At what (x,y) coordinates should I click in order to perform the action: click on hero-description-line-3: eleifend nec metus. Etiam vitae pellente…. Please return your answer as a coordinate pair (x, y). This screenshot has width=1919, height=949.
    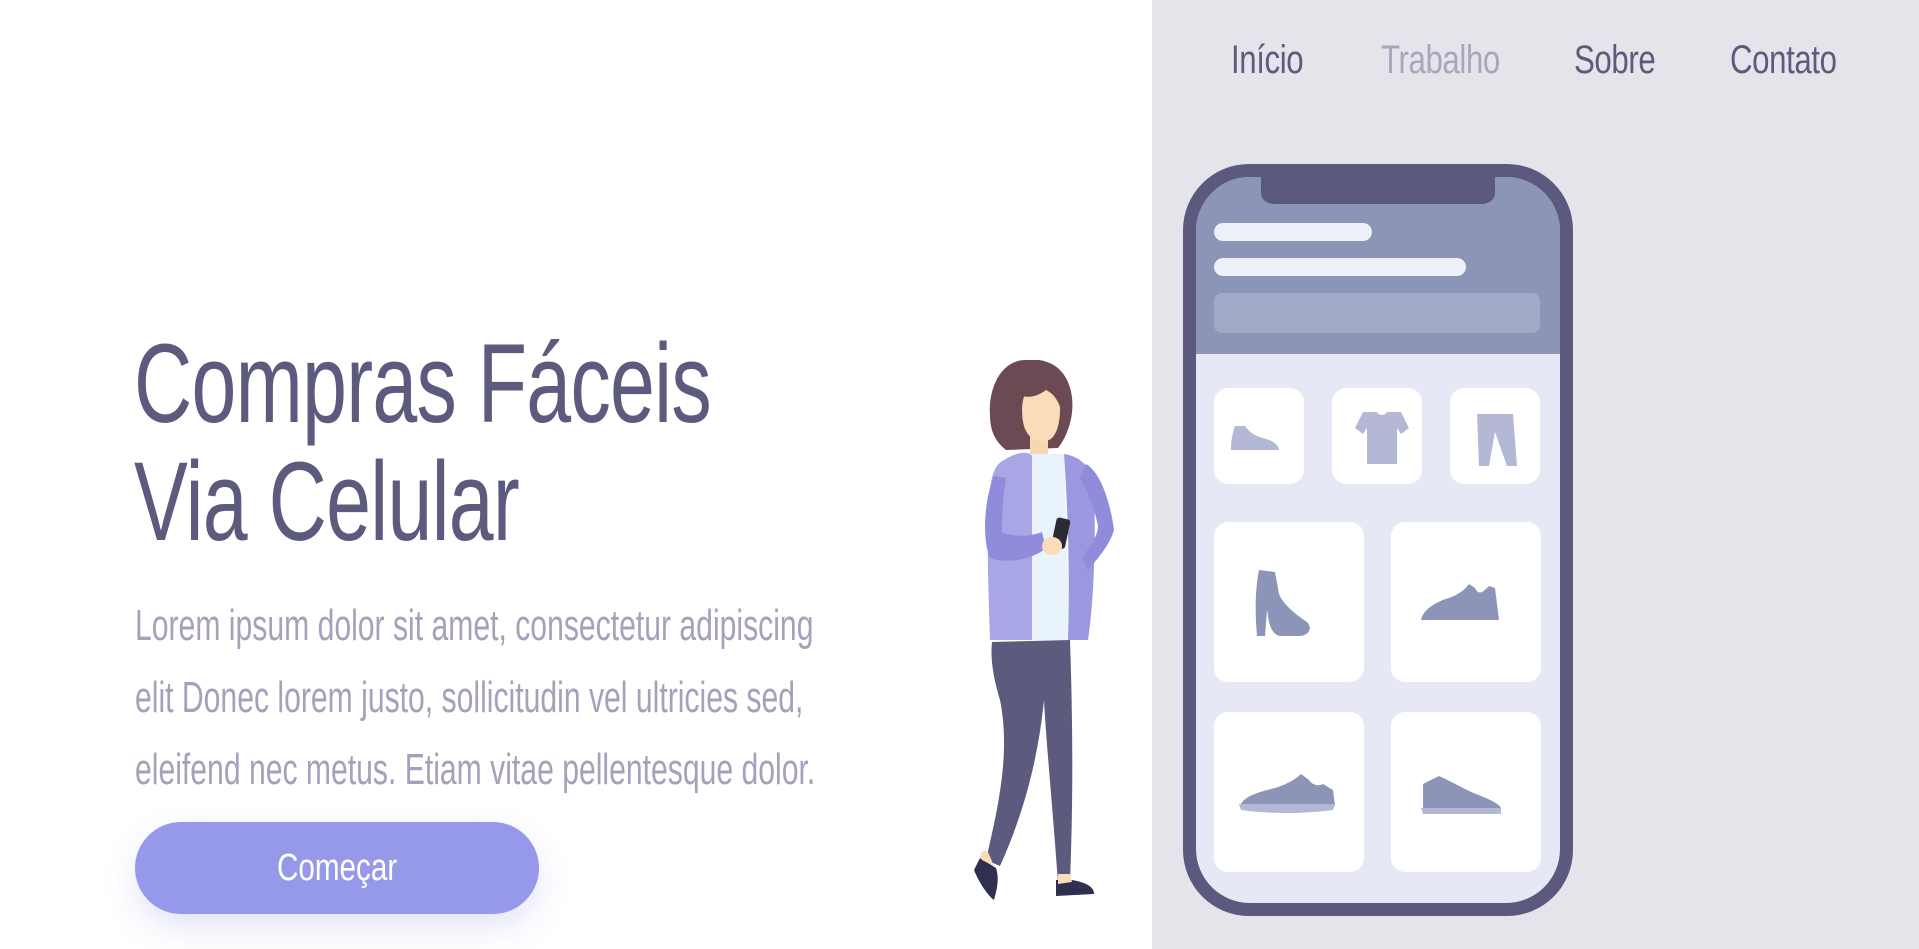
    Looking at the image, I should click on (475, 769).